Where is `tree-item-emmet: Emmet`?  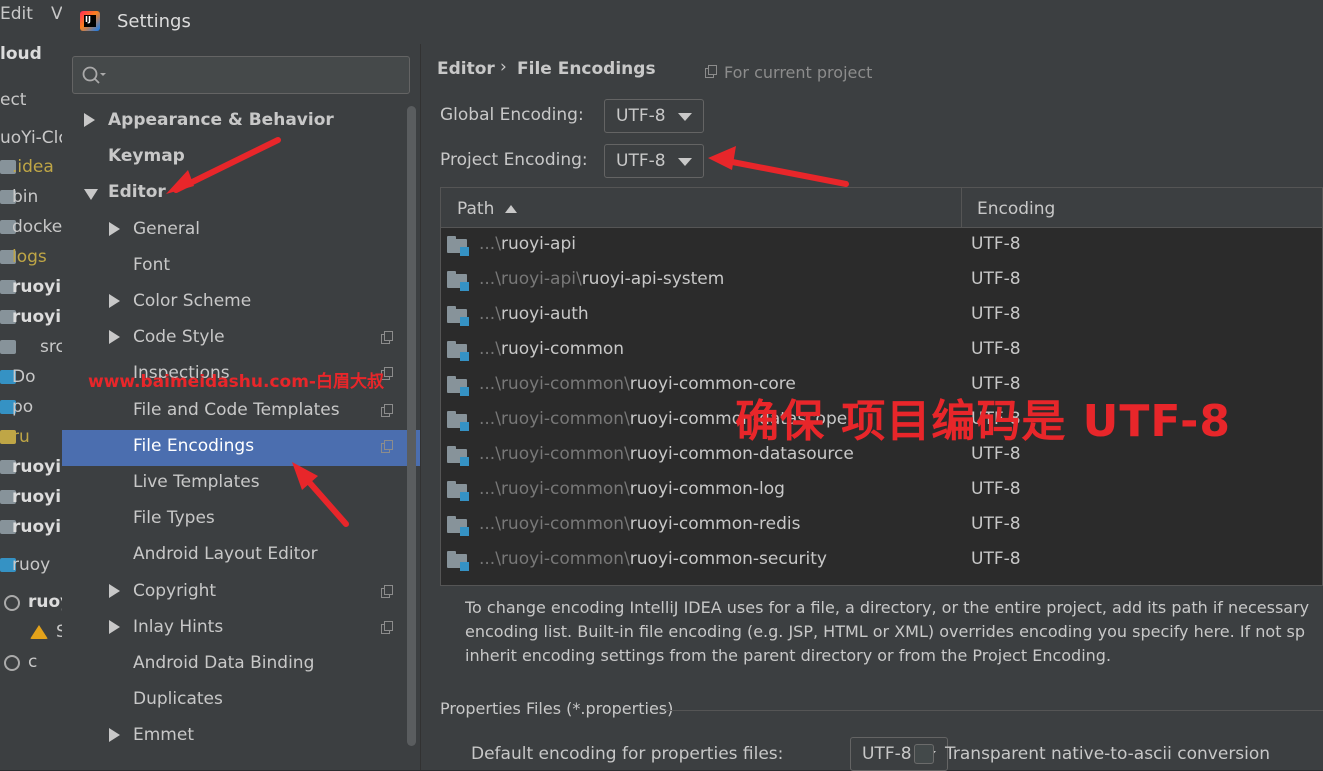
tree-item-emmet: Emmet is located at coordinates (235, 737).